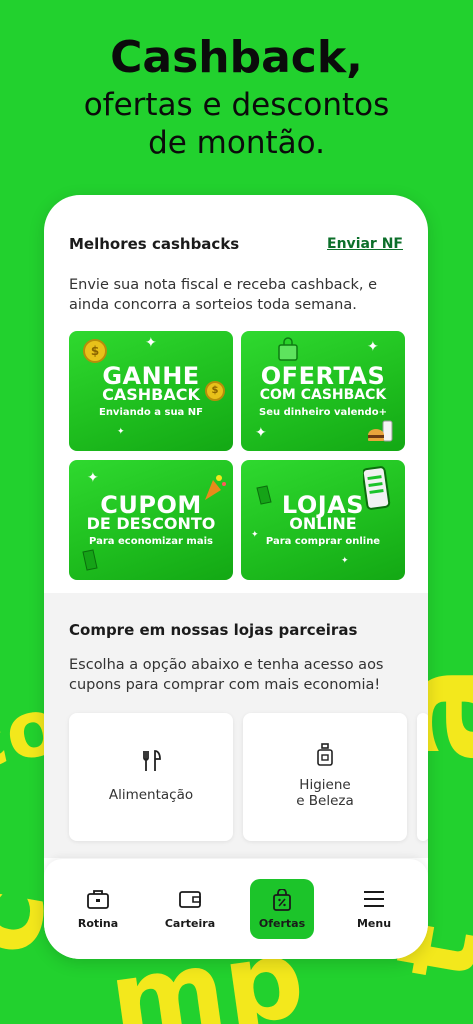  What do you see at coordinates (288, 349) in the screenshot?
I see `shopping-bag-icon` at bounding box center [288, 349].